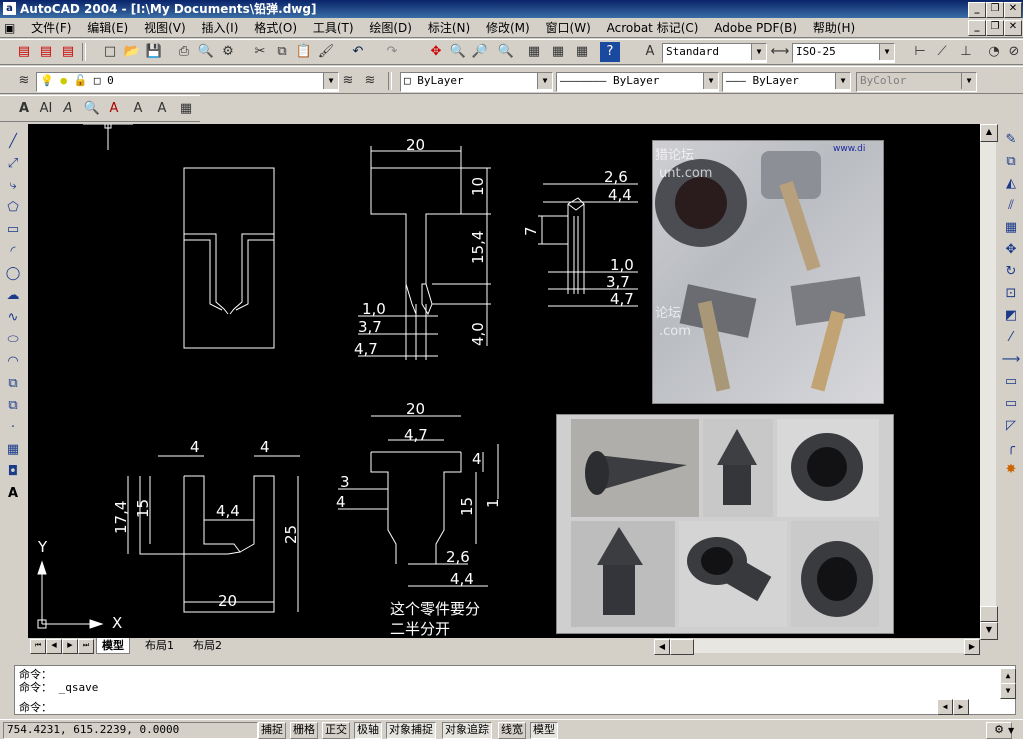 This screenshot has height=739, width=1023. What do you see at coordinates (989, 382) in the screenshot?
I see `vertical-scrollbar: ▲ ▼` at bounding box center [989, 382].